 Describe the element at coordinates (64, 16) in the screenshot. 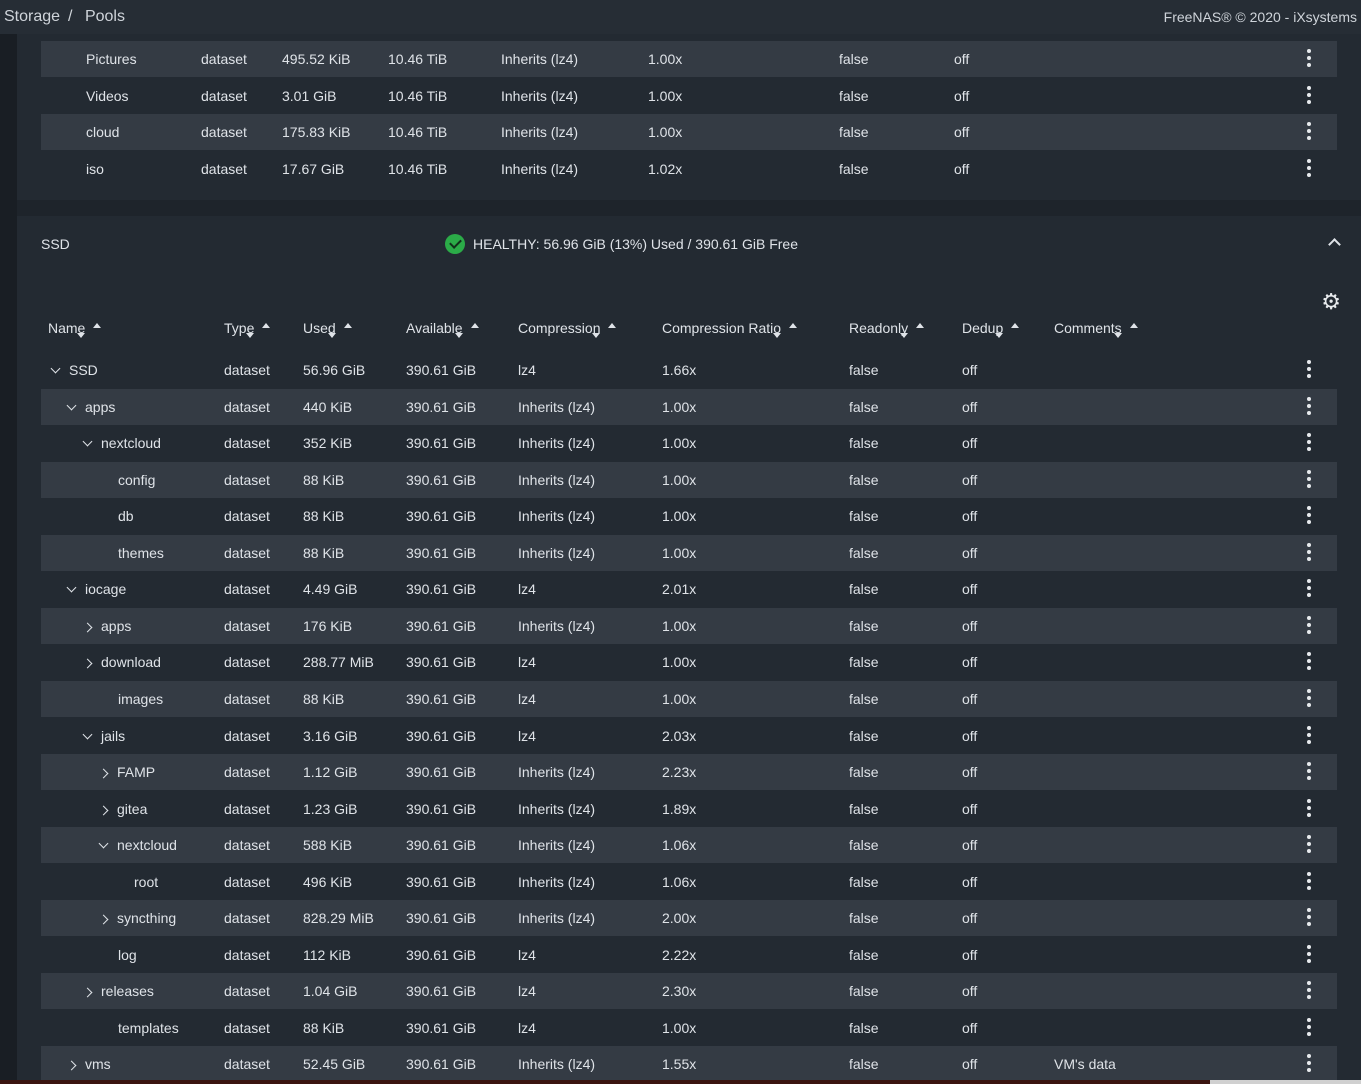

I see `breadcrumb: Storage / Pools` at that location.